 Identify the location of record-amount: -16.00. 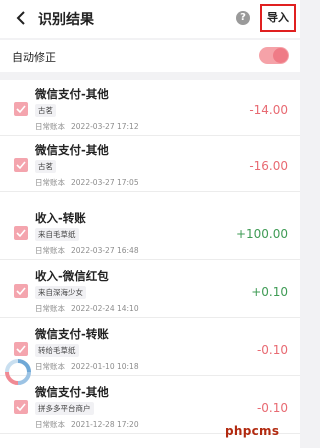
(268, 166).